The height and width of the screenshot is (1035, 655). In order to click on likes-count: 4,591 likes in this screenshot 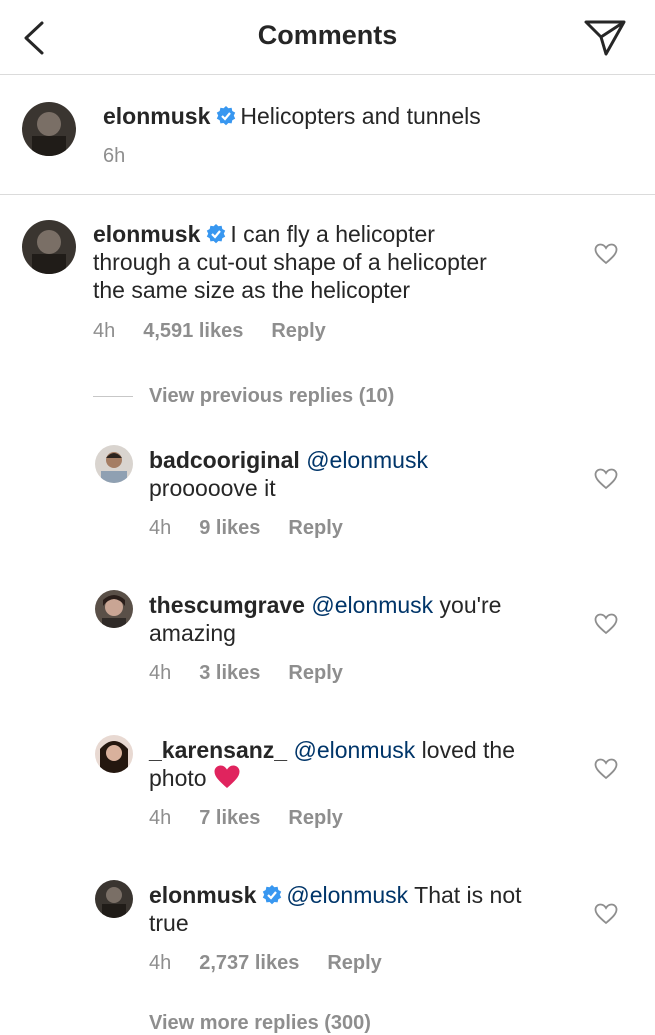, I will do `click(193, 331)`.